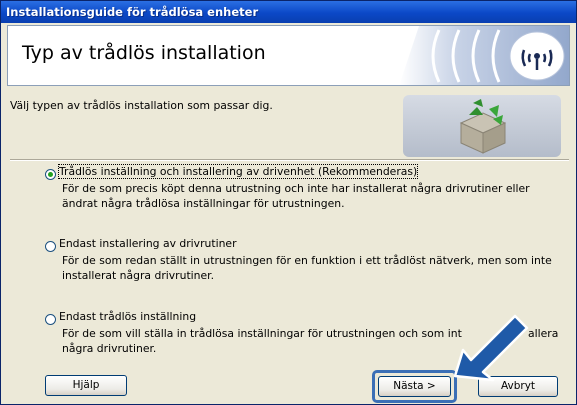 Image resolution: width=577 pixels, height=405 pixels. I want to click on package-graphic, so click(482, 126).